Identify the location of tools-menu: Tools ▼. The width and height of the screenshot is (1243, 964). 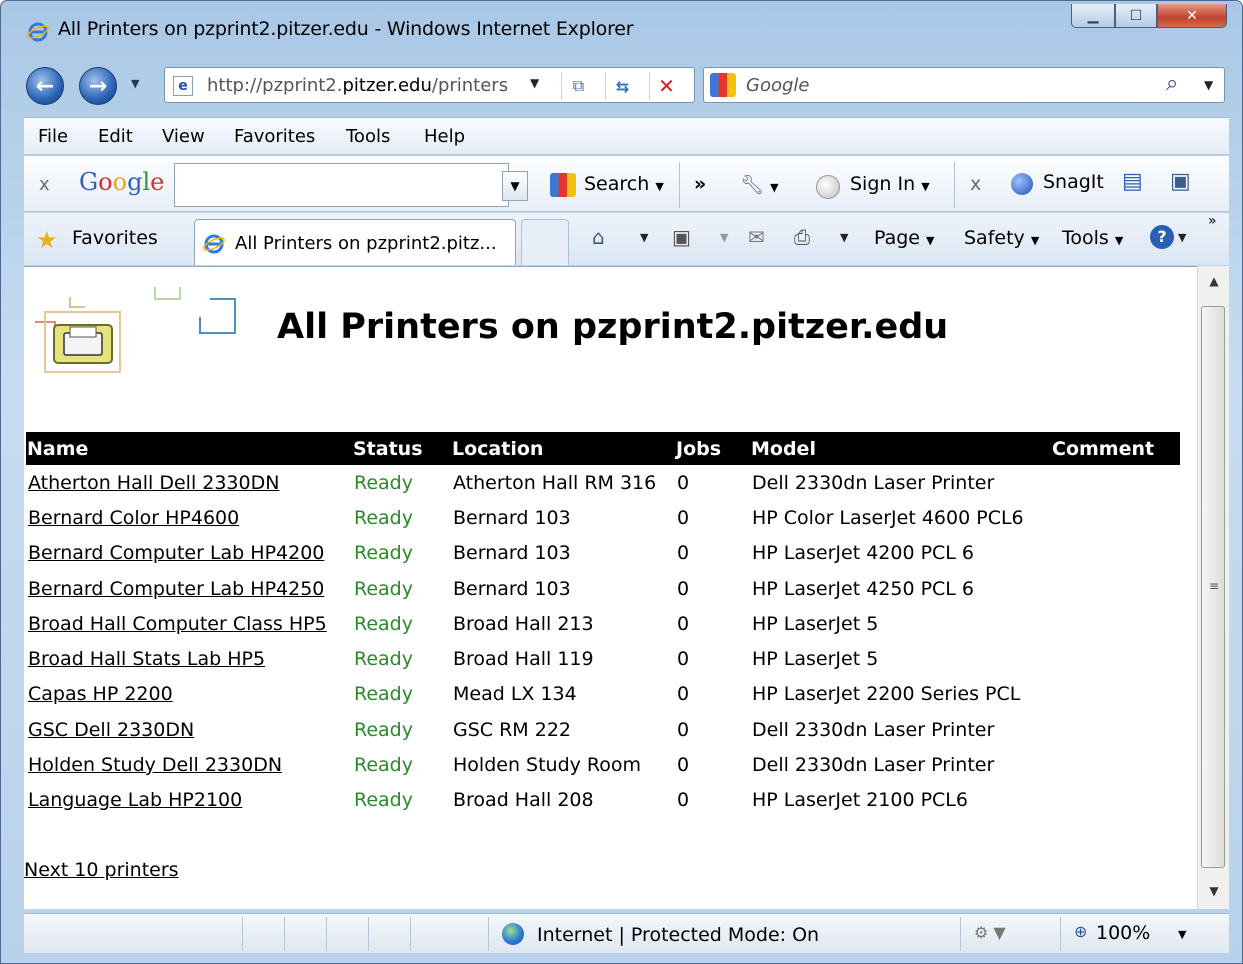
(1092, 238).